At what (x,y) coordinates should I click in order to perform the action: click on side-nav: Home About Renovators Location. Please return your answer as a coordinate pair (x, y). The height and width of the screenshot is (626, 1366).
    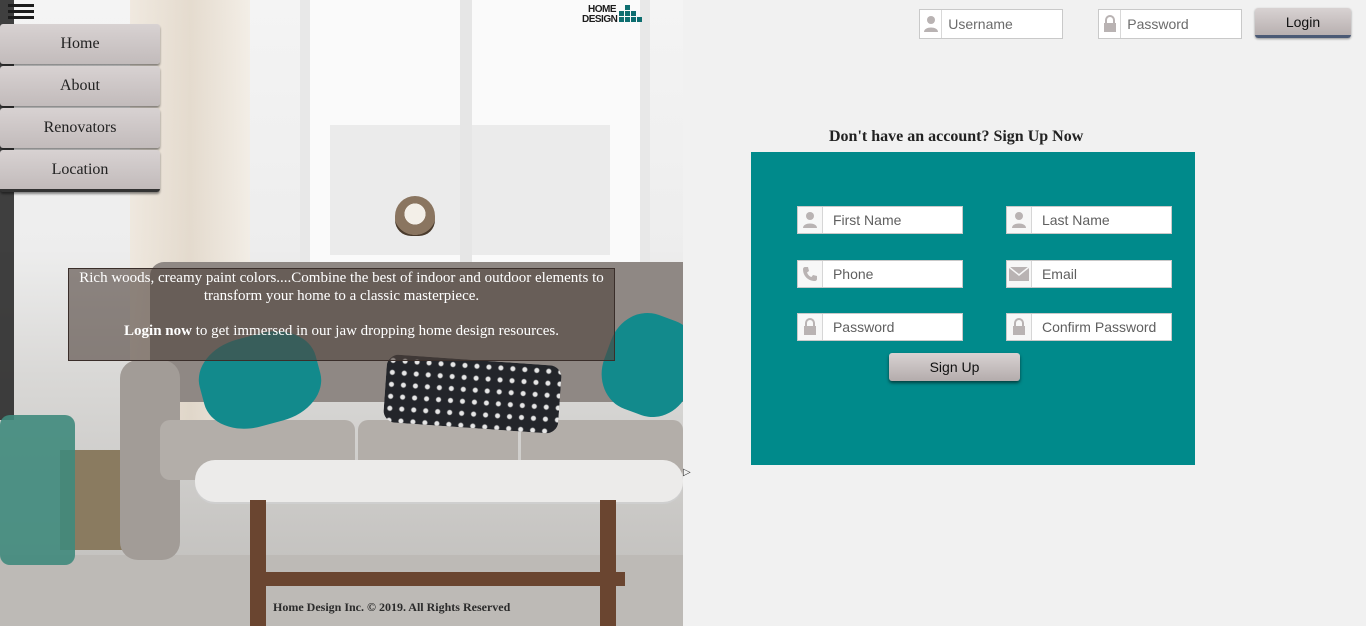
    Looking at the image, I should click on (80, 109).